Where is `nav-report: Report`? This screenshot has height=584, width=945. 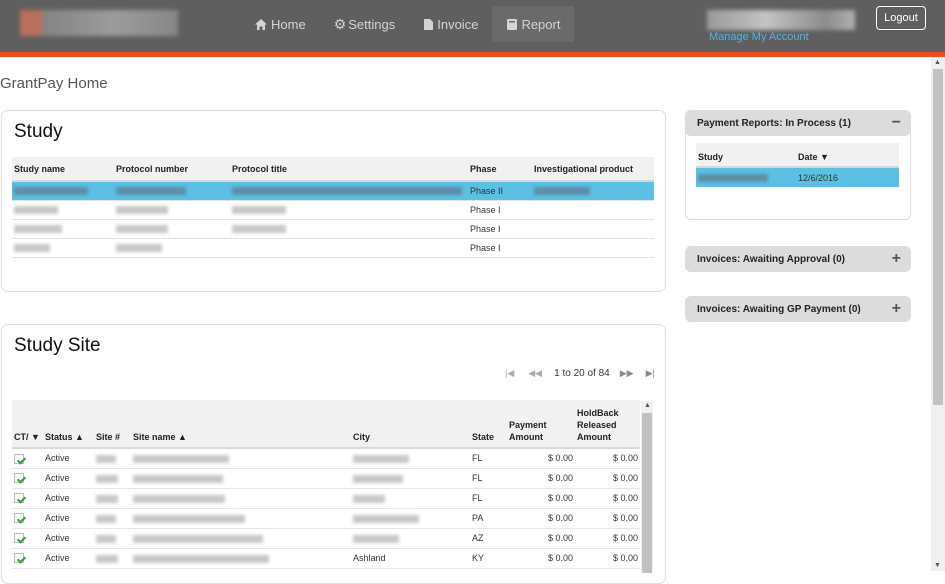
nav-report: Report is located at coordinates (533, 24).